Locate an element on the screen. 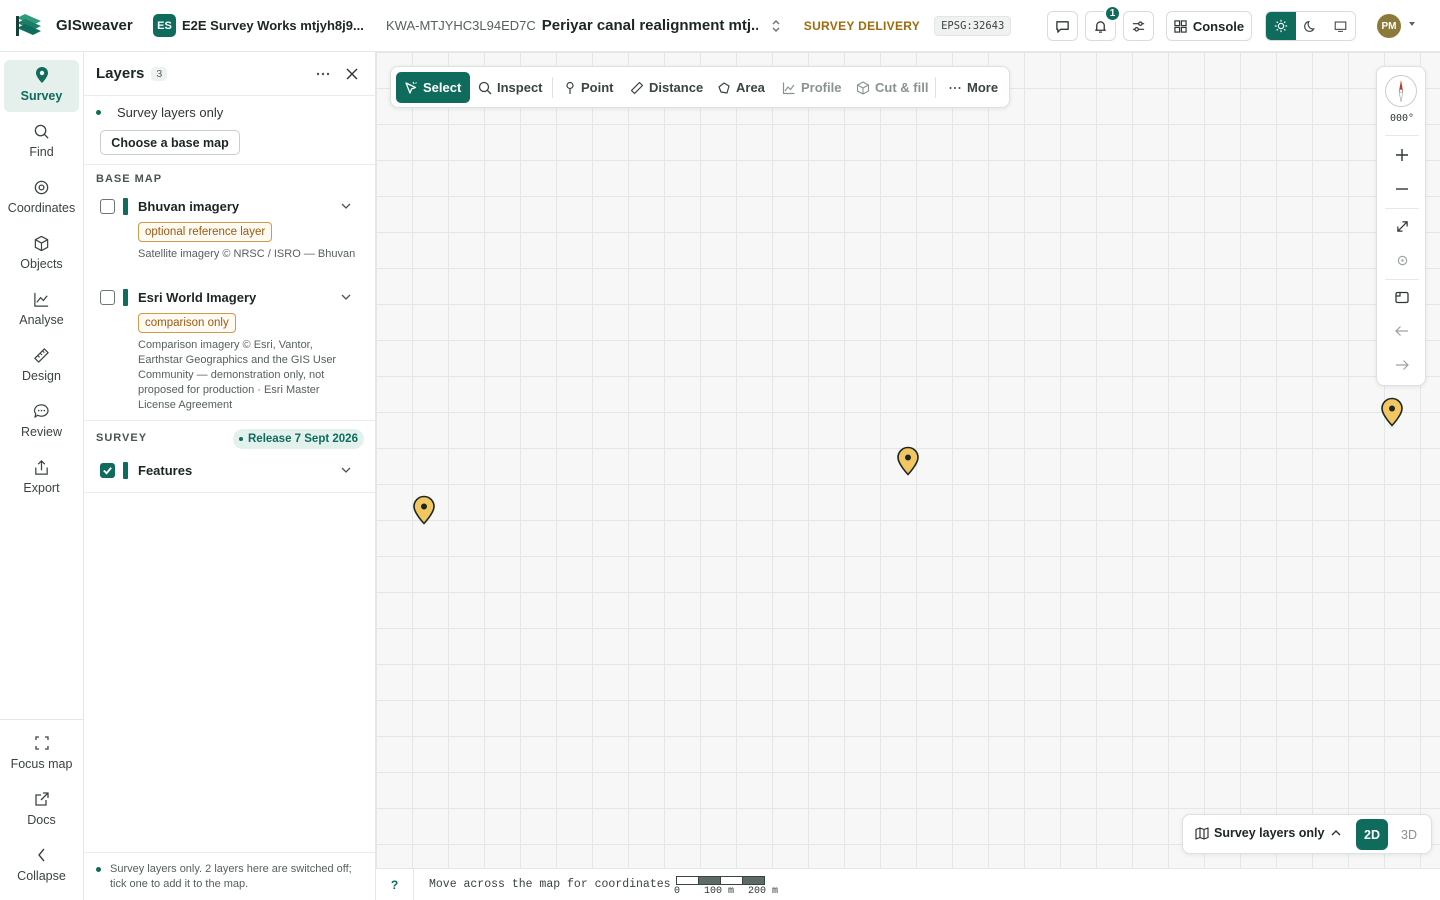 This screenshot has width=1440, height=900. layer-description: Satellite imagery © NRSC / ISRO — Bhuvan is located at coordinates (247, 254).